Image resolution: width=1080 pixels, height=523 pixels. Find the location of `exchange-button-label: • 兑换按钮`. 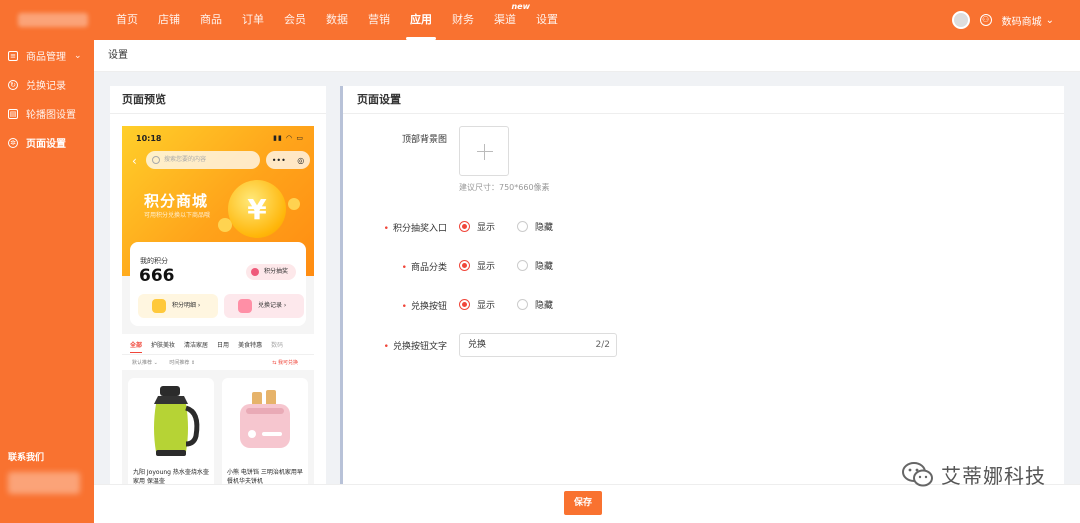

exchange-button-label: • 兑换按钮 is located at coordinates (387, 305).